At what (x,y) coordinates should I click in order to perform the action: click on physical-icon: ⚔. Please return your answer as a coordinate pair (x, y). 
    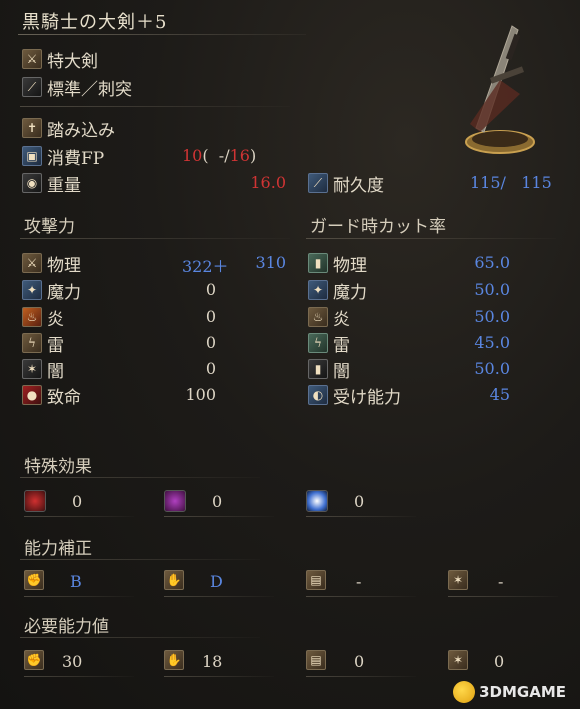
    Looking at the image, I should click on (32, 263).